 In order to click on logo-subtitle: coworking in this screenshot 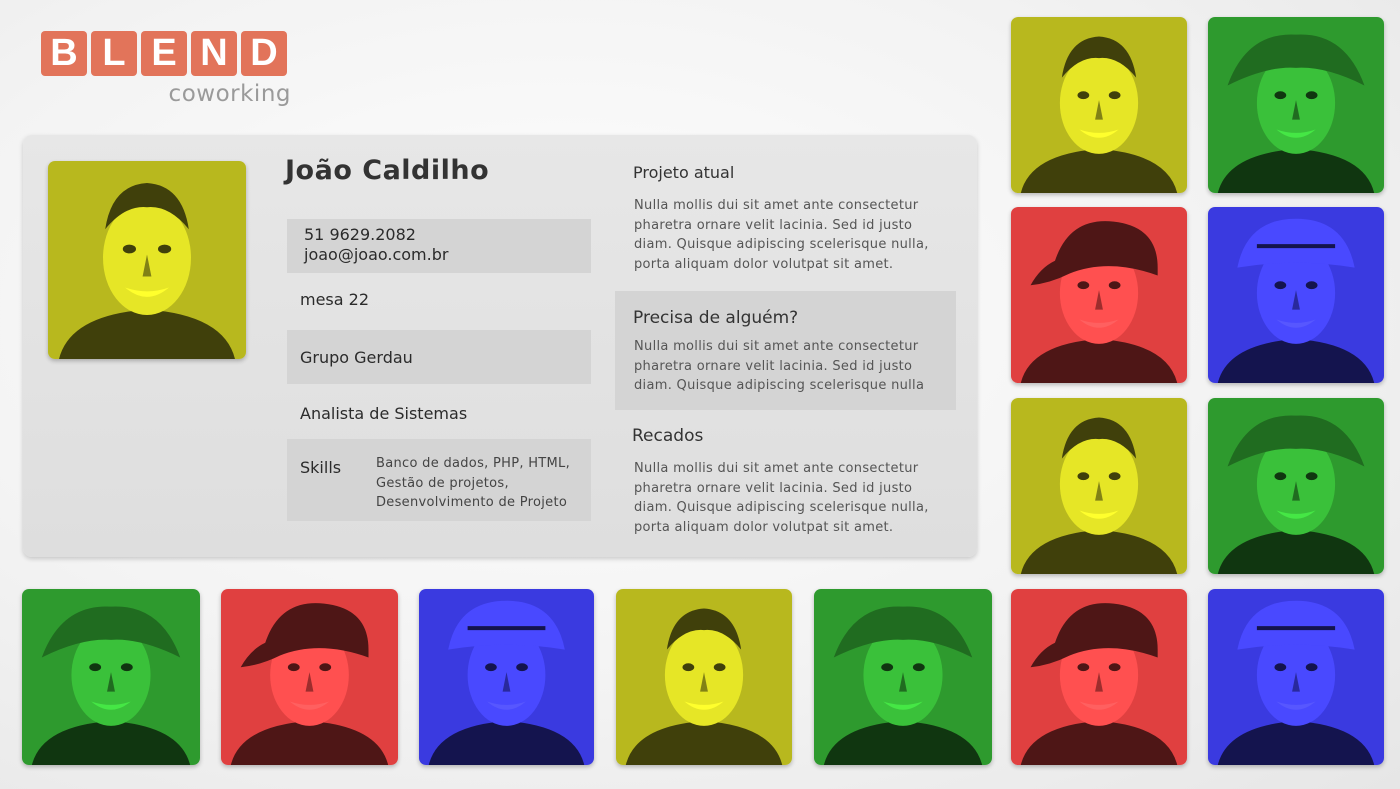, I will do `click(229, 94)`.